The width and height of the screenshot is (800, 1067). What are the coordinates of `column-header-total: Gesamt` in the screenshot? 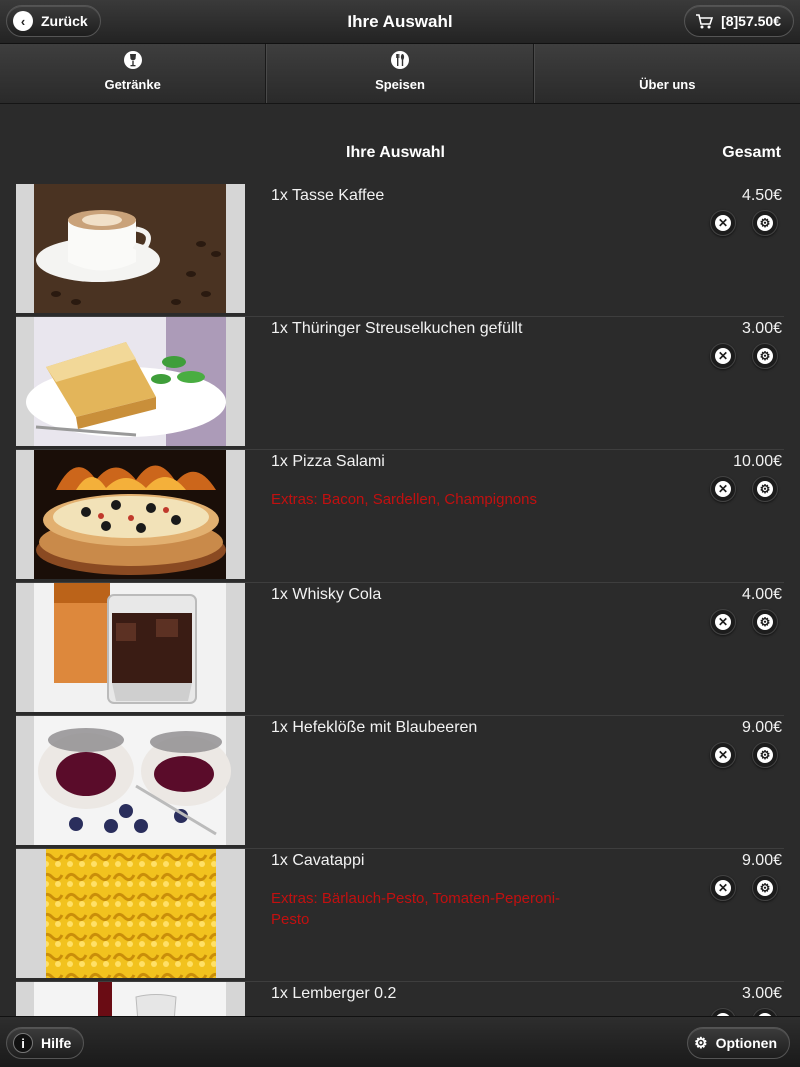 It's located at (751, 152).